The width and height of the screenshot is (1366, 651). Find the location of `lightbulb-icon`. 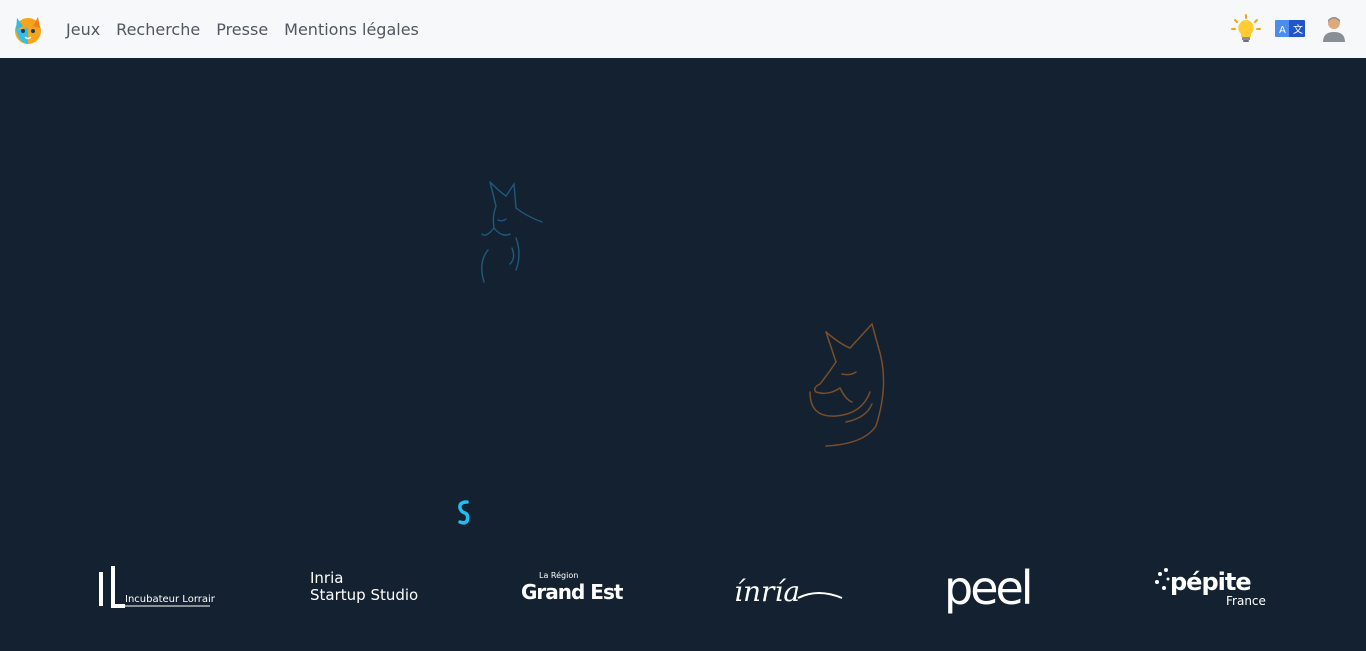

lightbulb-icon is located at coordinates (1246, 29).